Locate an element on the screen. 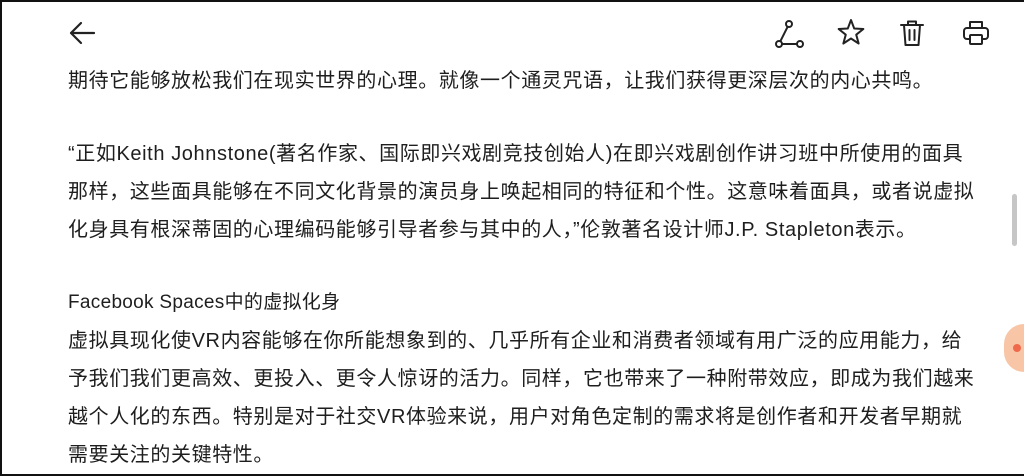  star-icon is located at coordinates (851, 32).